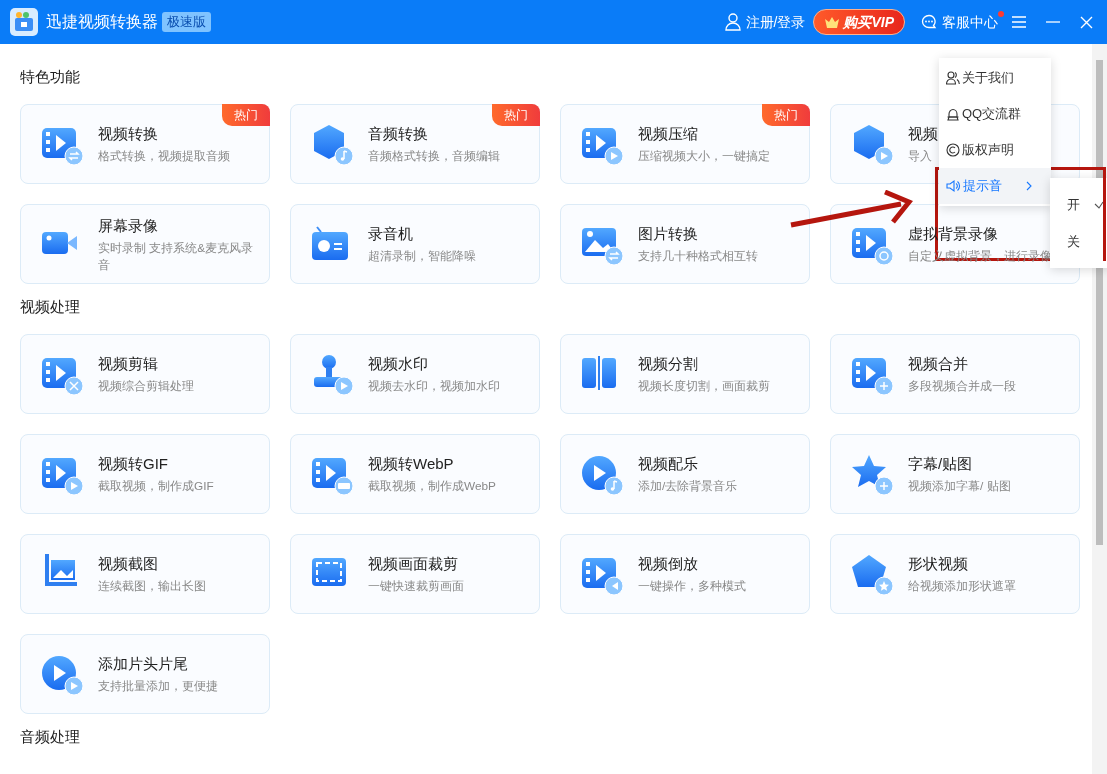  I want to click on close-icon, so click(1086, 22).